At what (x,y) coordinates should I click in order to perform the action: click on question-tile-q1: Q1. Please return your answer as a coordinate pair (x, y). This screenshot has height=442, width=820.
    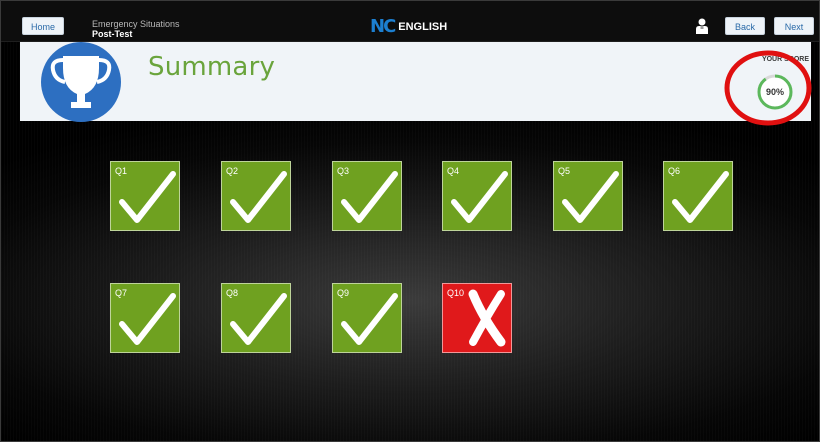
    Looking at the image, I should click on (145, 196).